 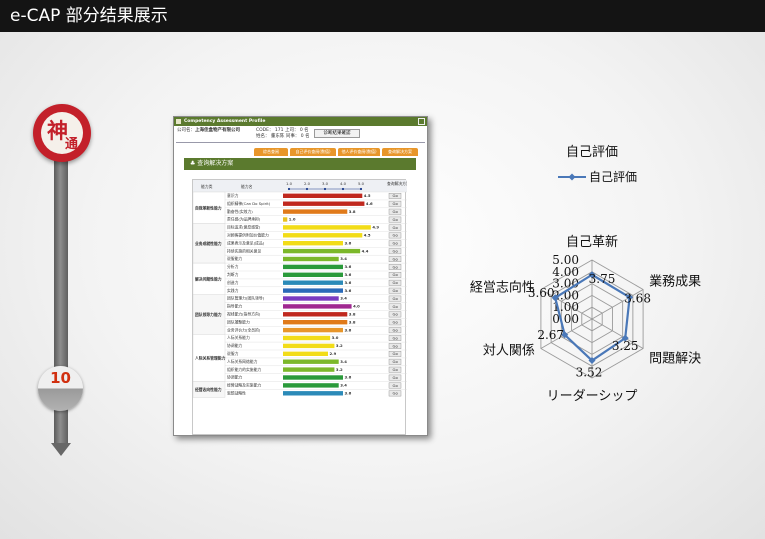 What do you see at coordinates (361, 183) in the screenshot?
I see `scale-label: 5.0` at bounding box center [361, 183].